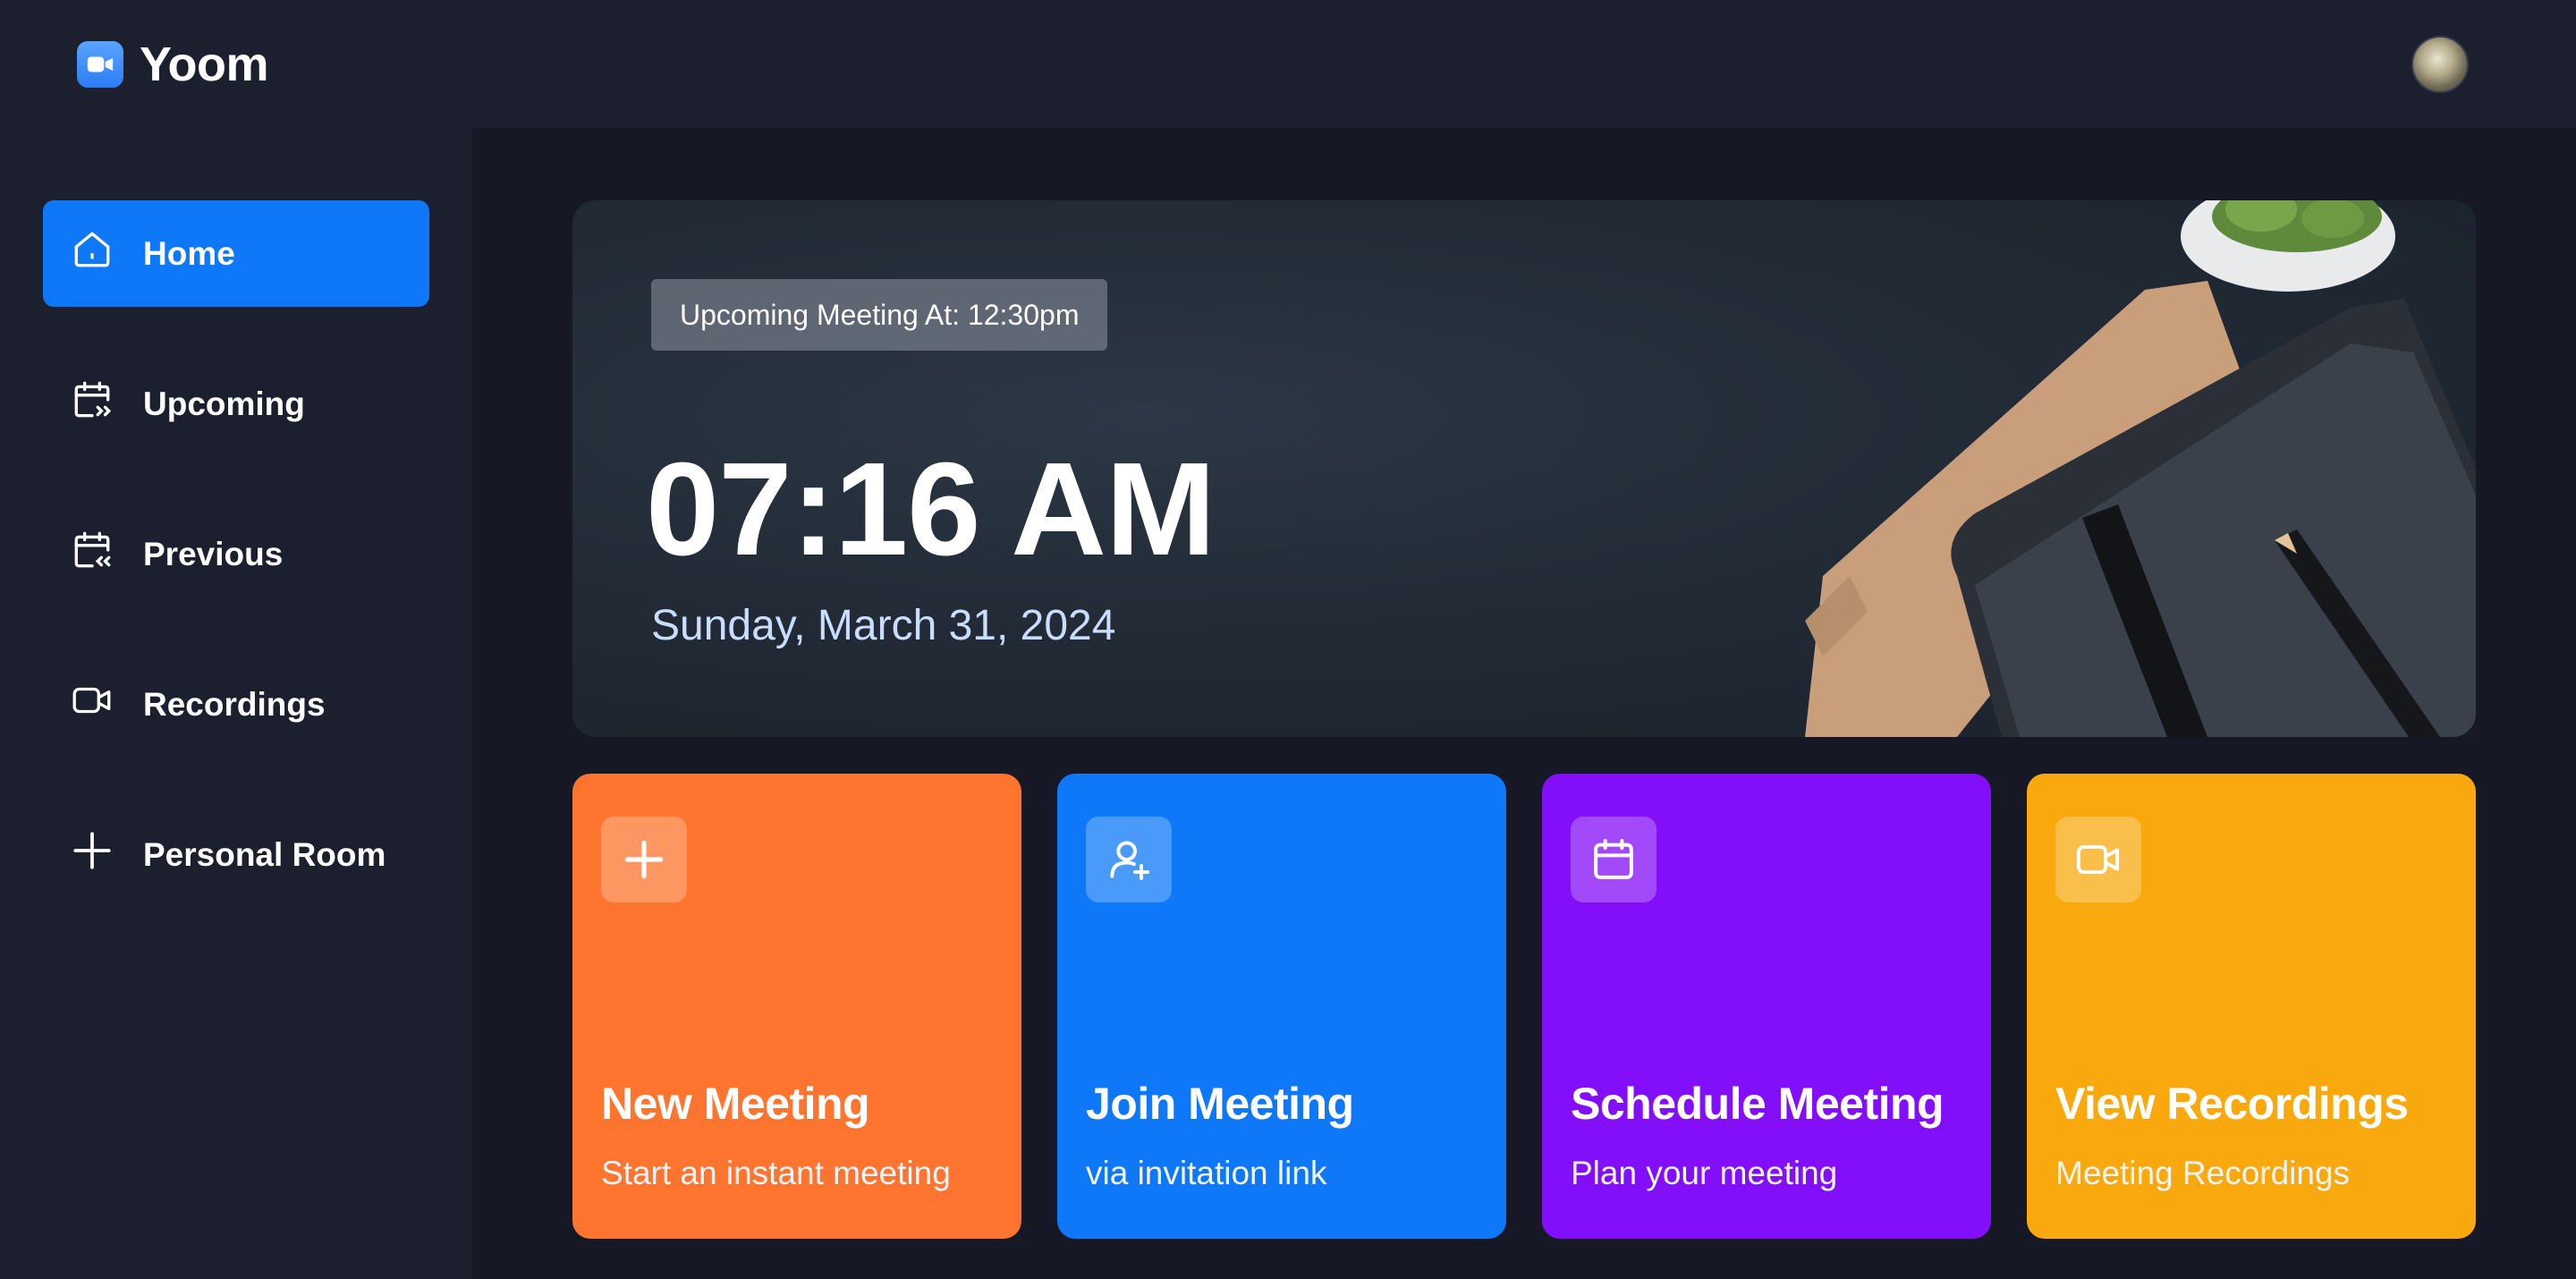 Image resolution: width=2576 pixels, height=1279 pixels. What do you see at coordinates (1288, 64) in the screenshot?
I see `top-navbar: Yoom` at bounding box center [1288, 64].